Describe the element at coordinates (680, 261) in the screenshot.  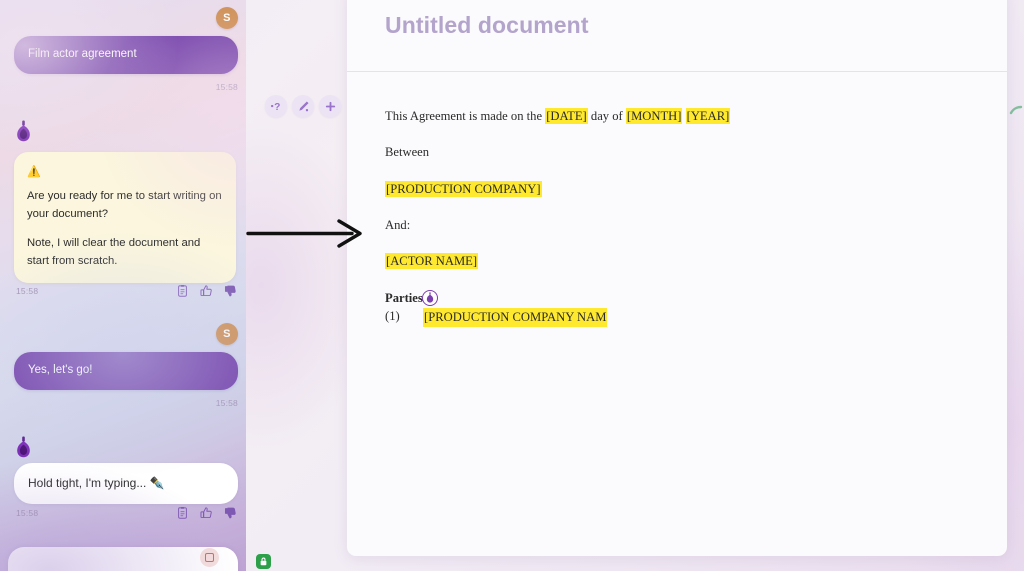
I see `document-paragraph-actor-name: [ACTOR NAME]` at that location.